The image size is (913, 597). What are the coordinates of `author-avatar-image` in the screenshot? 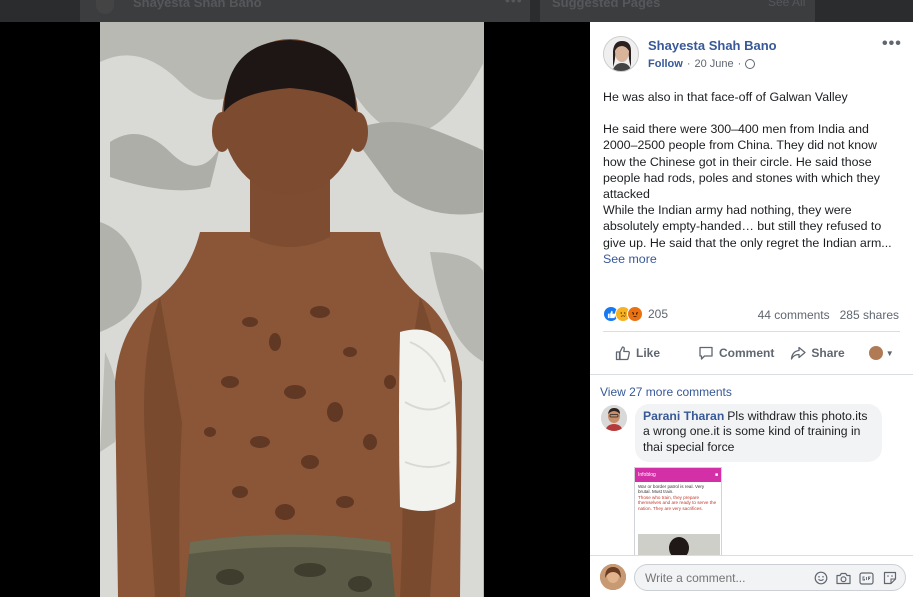 It's located at (621, 54).